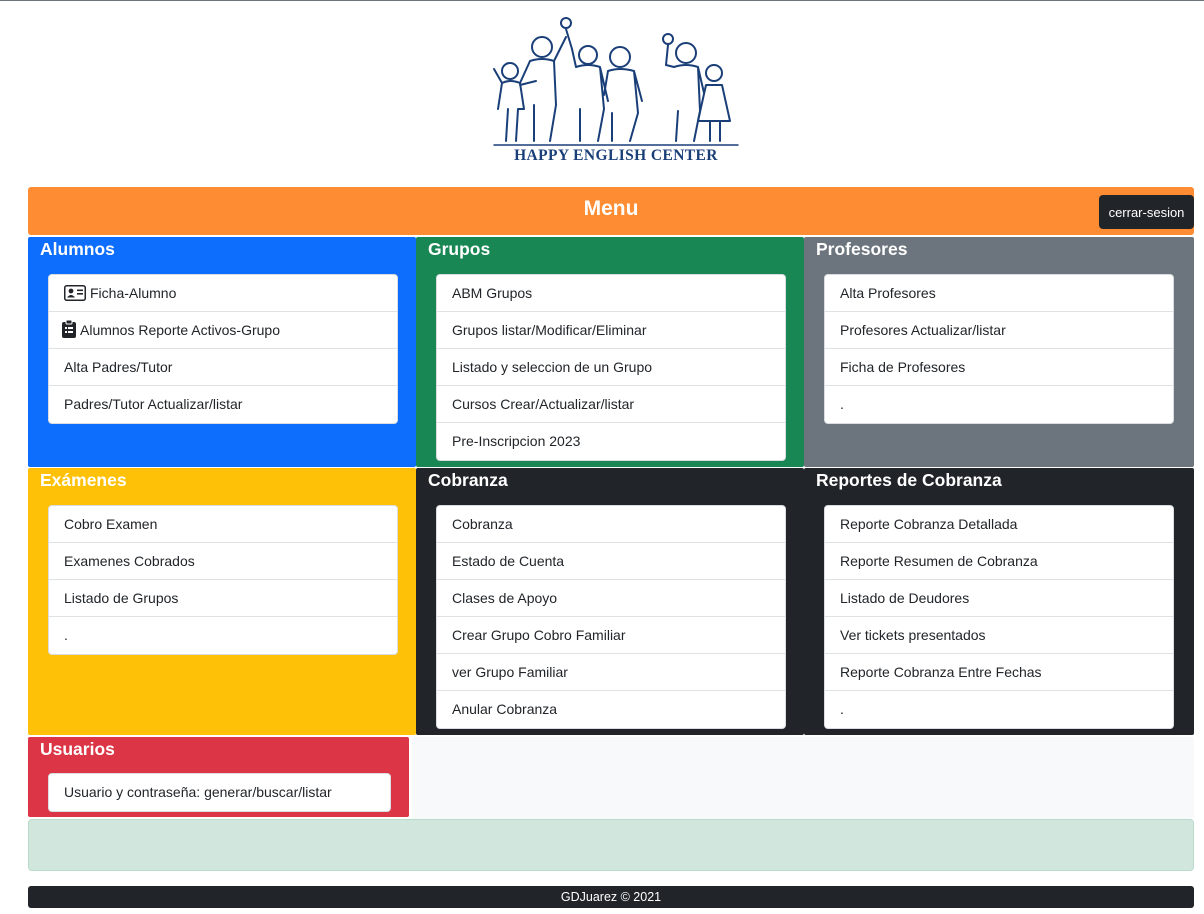 This screenshot has width=1204, height=914. What do you see at coordinates (223, 524) in the screenshot?
I see `menu-item-cobro-examen: Cobro Examen` at bounding box center [223, 524].